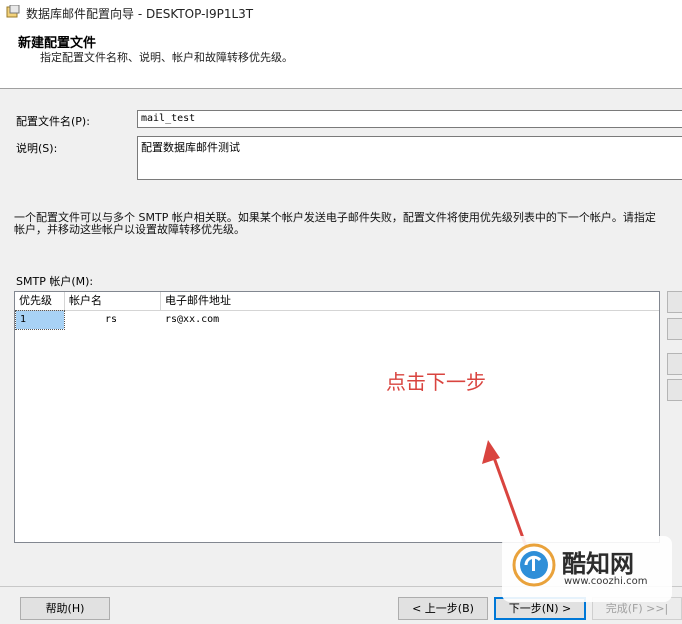 Image resolution: width=682 pixels, height=624 pixels. I want to click on cell-priority: 1, so click(40, 320).